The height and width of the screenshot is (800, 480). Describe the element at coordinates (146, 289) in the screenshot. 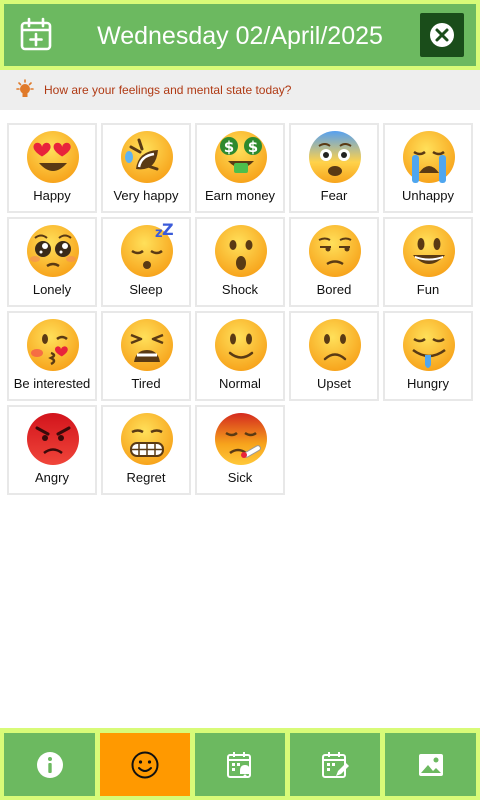

I see `emotion-label: Sleep` at that location.